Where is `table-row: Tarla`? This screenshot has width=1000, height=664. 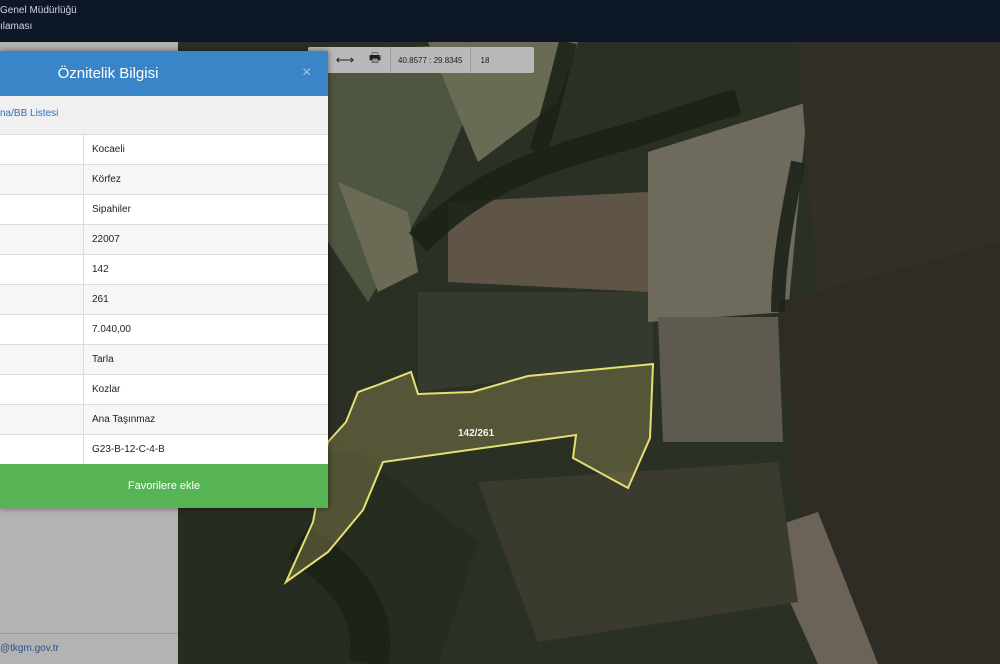
table-row: Tarla is located at coordinates (164, 359).